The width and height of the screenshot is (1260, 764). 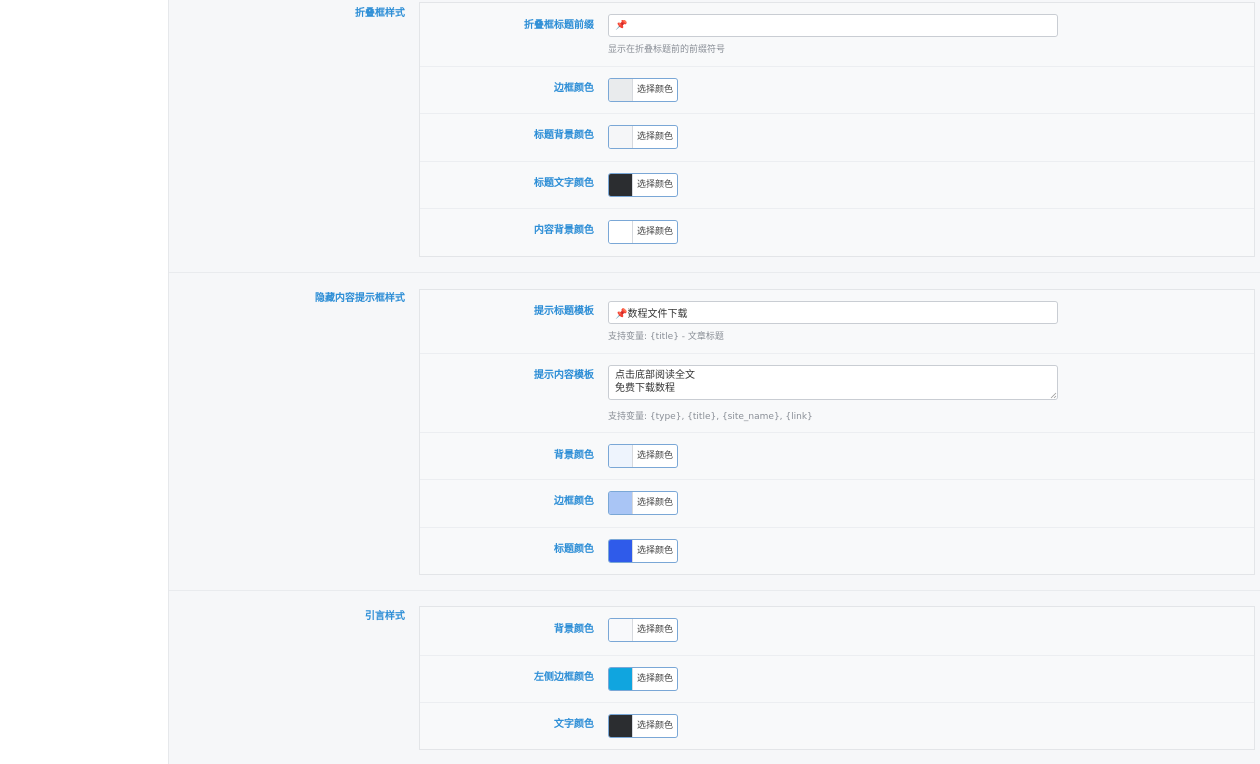 What do you see at coordinates (559, 25) in the screenshot?
I see `field-label: 折叠框标题前缀` at bounding box center [559, 25].